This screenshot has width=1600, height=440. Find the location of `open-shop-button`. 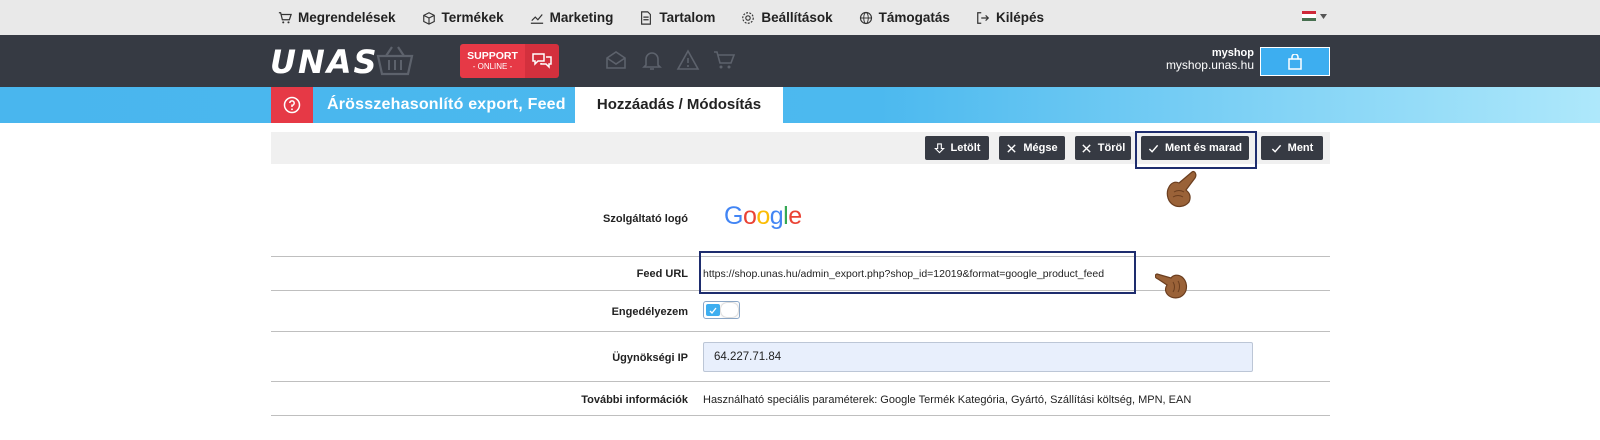

open-shop-button is located at coordinates (1295, 61).